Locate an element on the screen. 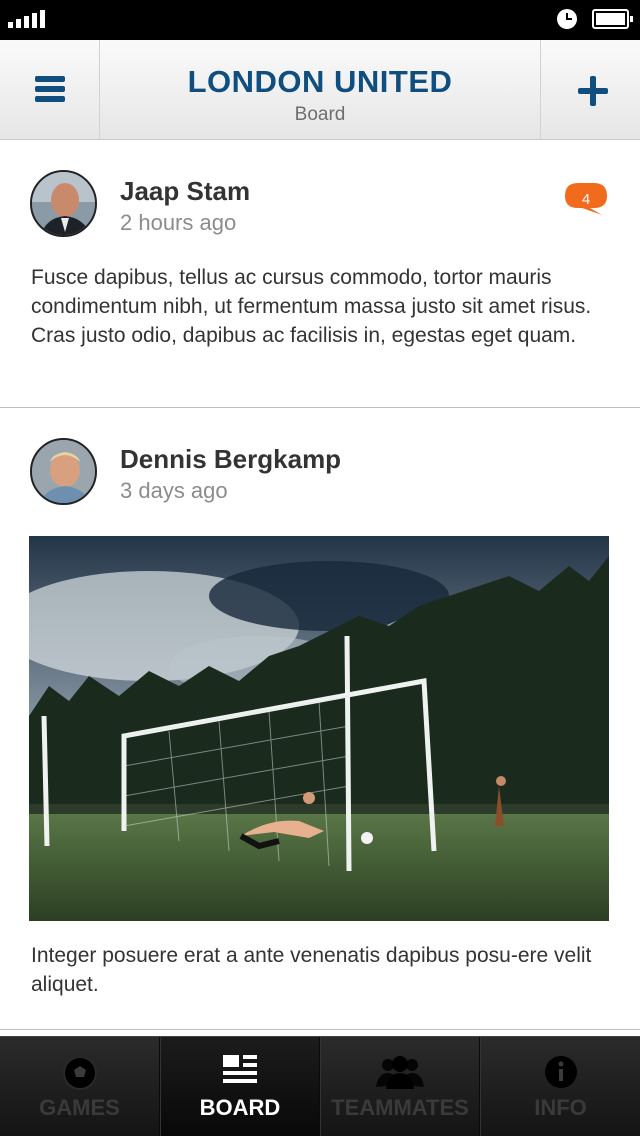  add-post-button is located at coordinates (590, 89).